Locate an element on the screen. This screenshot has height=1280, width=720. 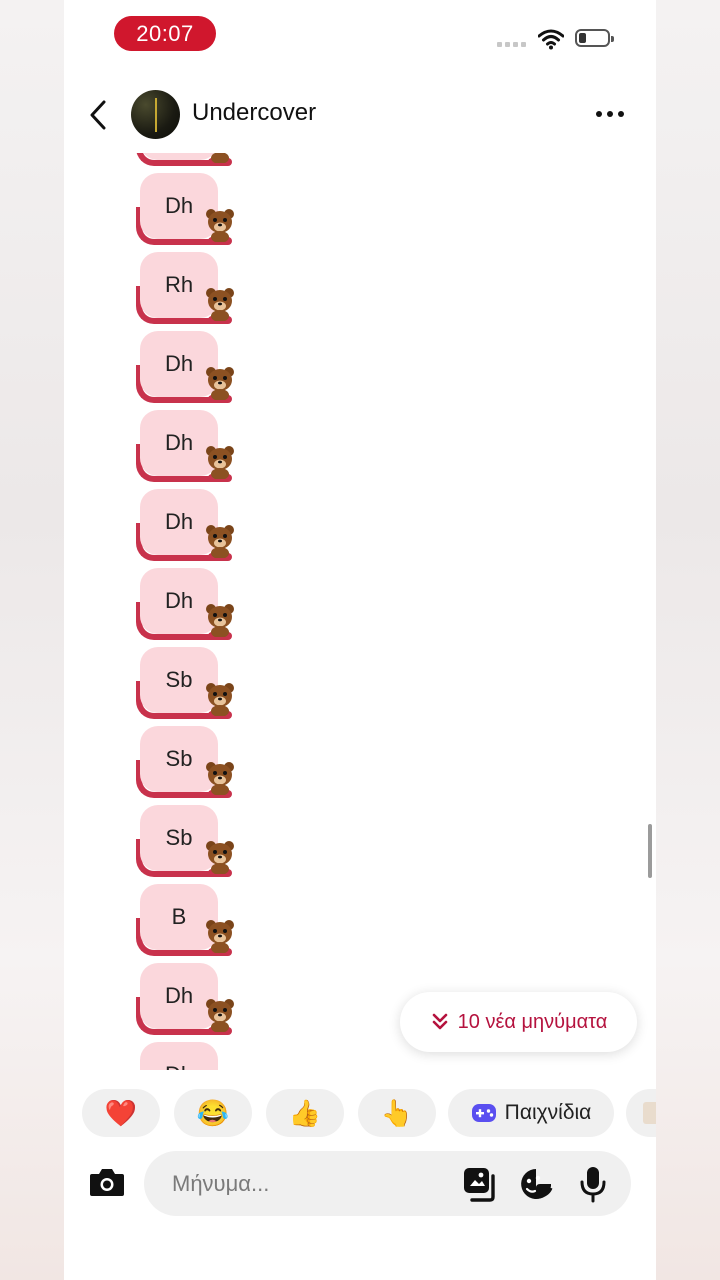
quick-reaction-point: 👆 is located at coordinates (397, 1113).